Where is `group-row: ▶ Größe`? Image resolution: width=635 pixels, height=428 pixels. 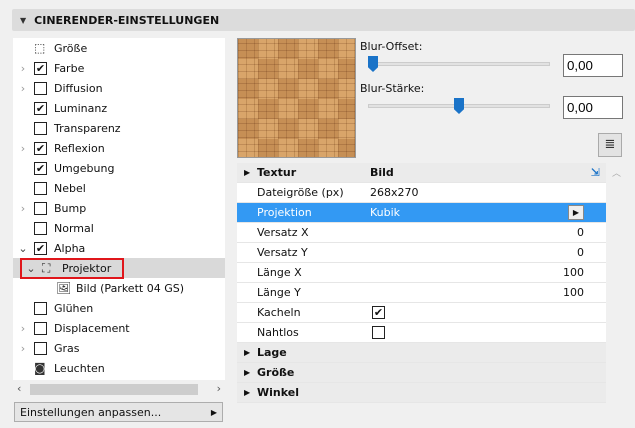
group-row: ▶ Größe is located at coordinates (421, 373).